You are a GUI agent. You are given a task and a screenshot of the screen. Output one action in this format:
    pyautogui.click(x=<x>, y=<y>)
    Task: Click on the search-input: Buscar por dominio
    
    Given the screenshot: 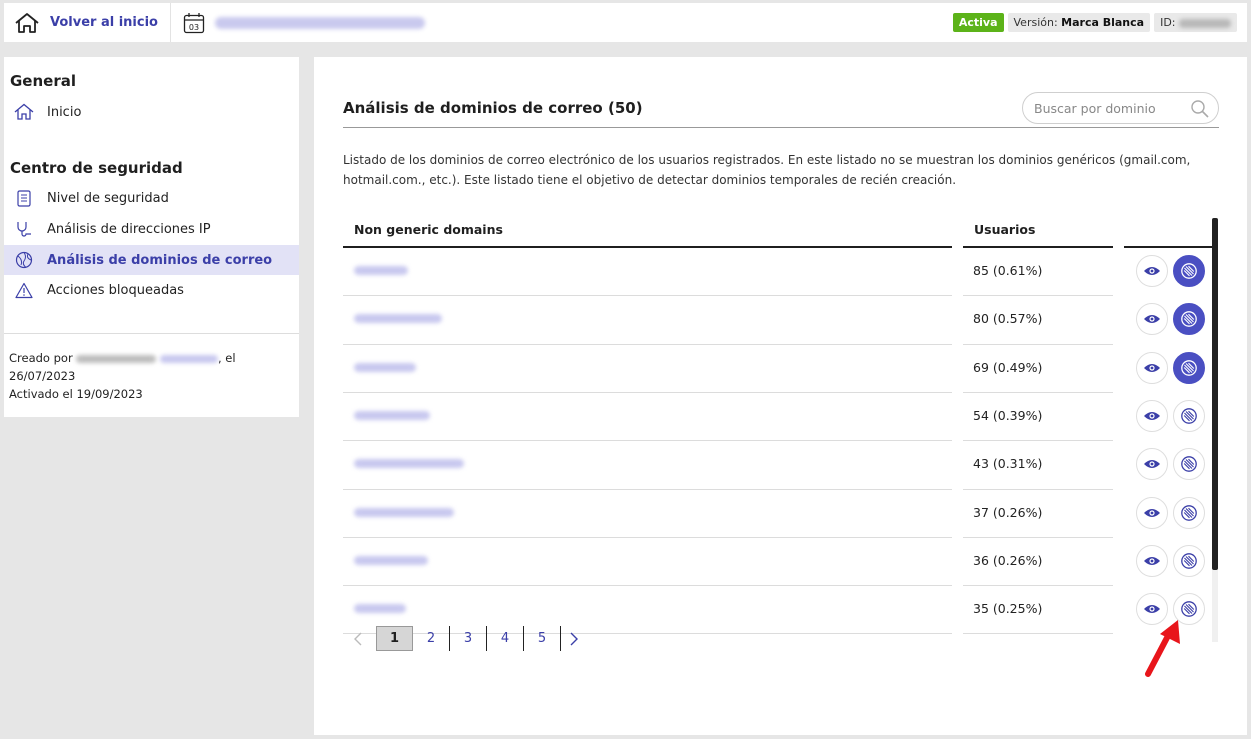 What is the action you would take?
    pyautogui.click(x=1120, y=108)
    